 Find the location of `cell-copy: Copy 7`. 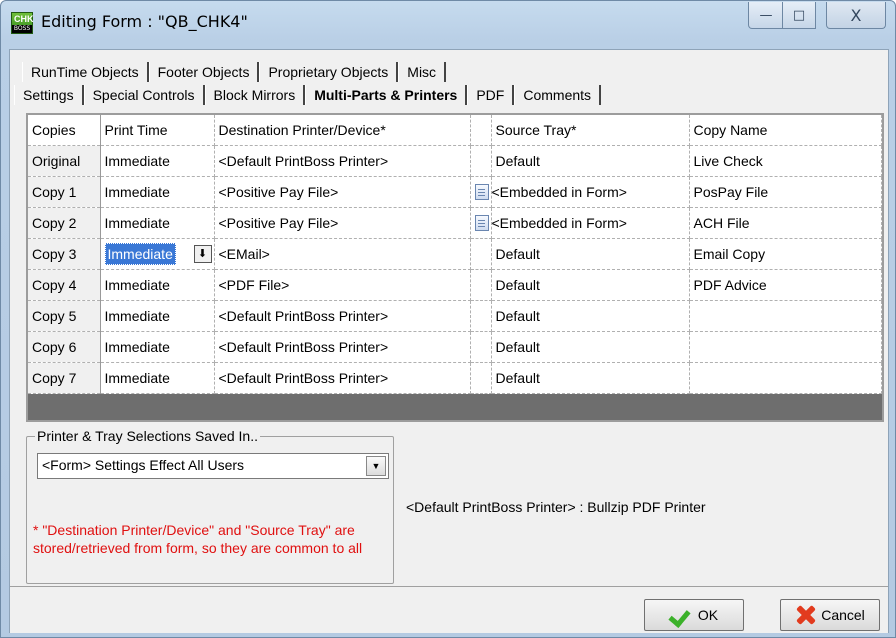

cell-copy: Copy 7 is located at coordinates (64, 378).